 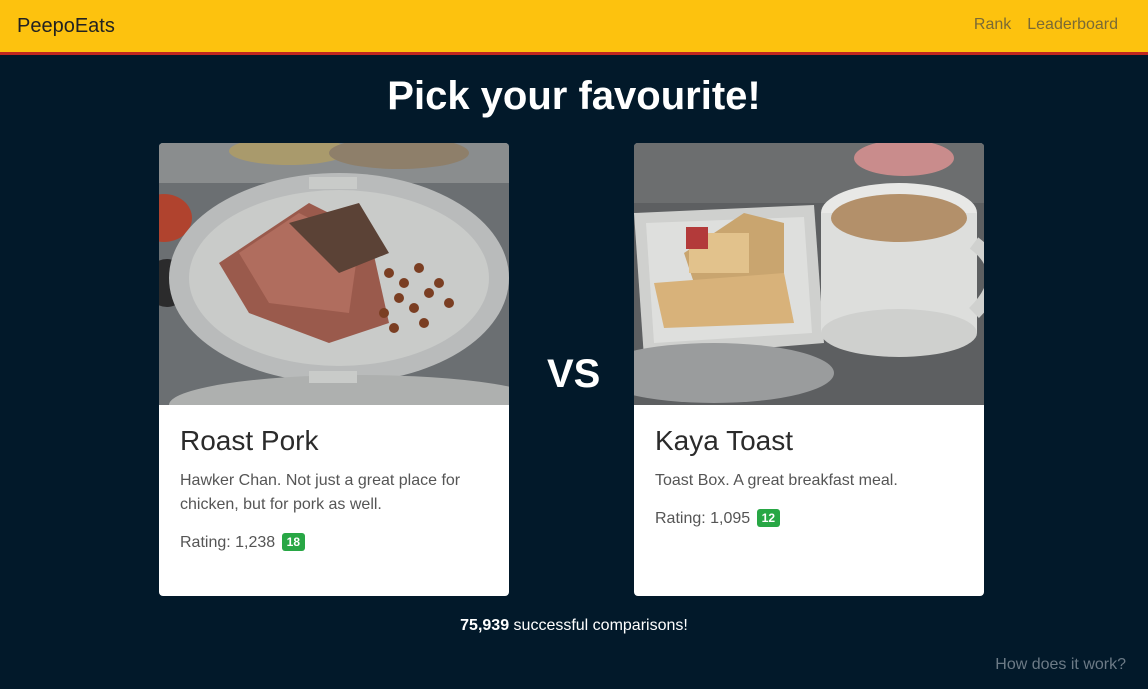 What do you see at coordinates (810, 518) in the screenshot?
I see `rating: Rating: 1,095 12` at bounding box center [810, 518].